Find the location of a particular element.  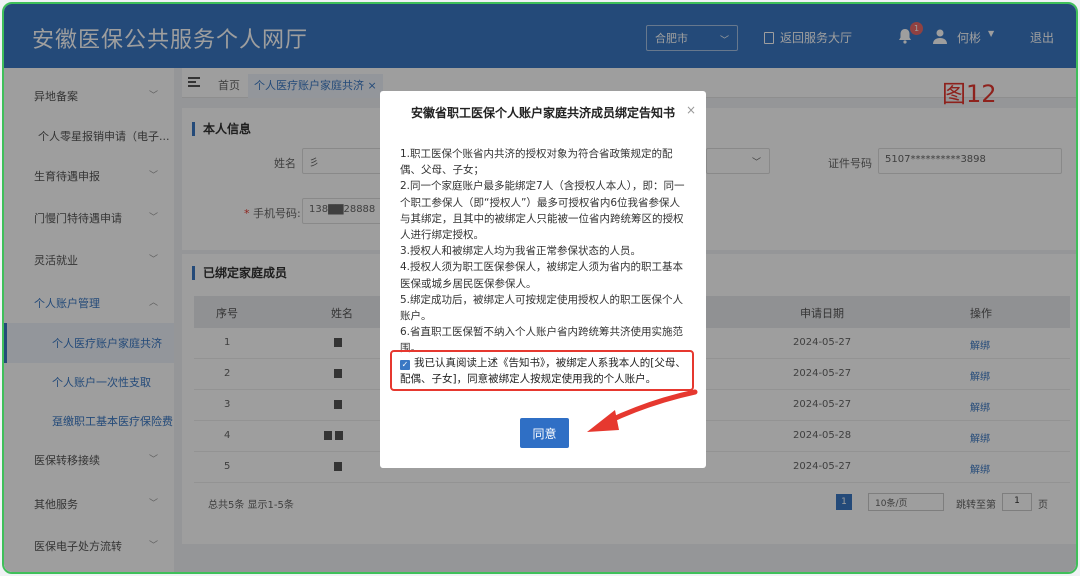

checkbox-checked-icon: ✓ is located at coordinates (405, 365).